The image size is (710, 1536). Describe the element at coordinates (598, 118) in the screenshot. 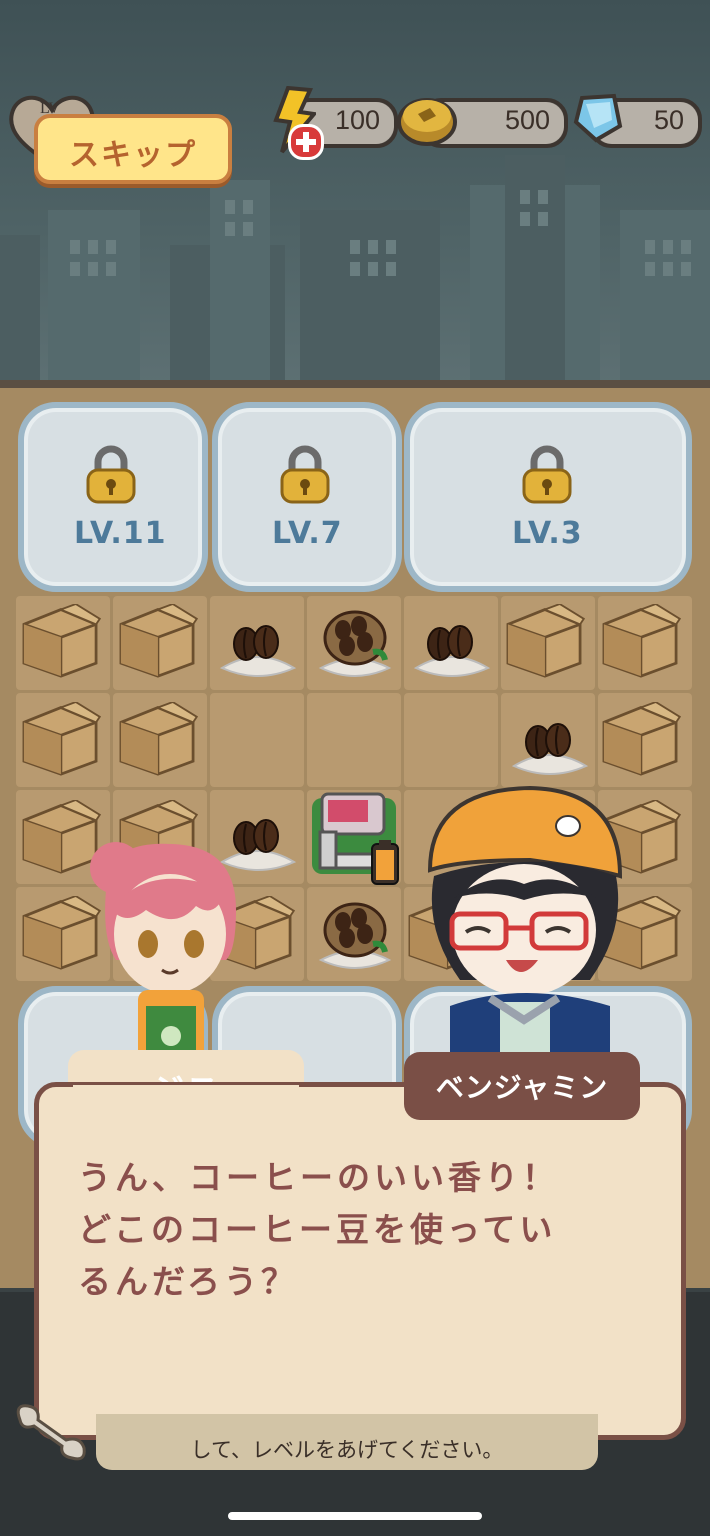

I see `gem-icon` at that location.